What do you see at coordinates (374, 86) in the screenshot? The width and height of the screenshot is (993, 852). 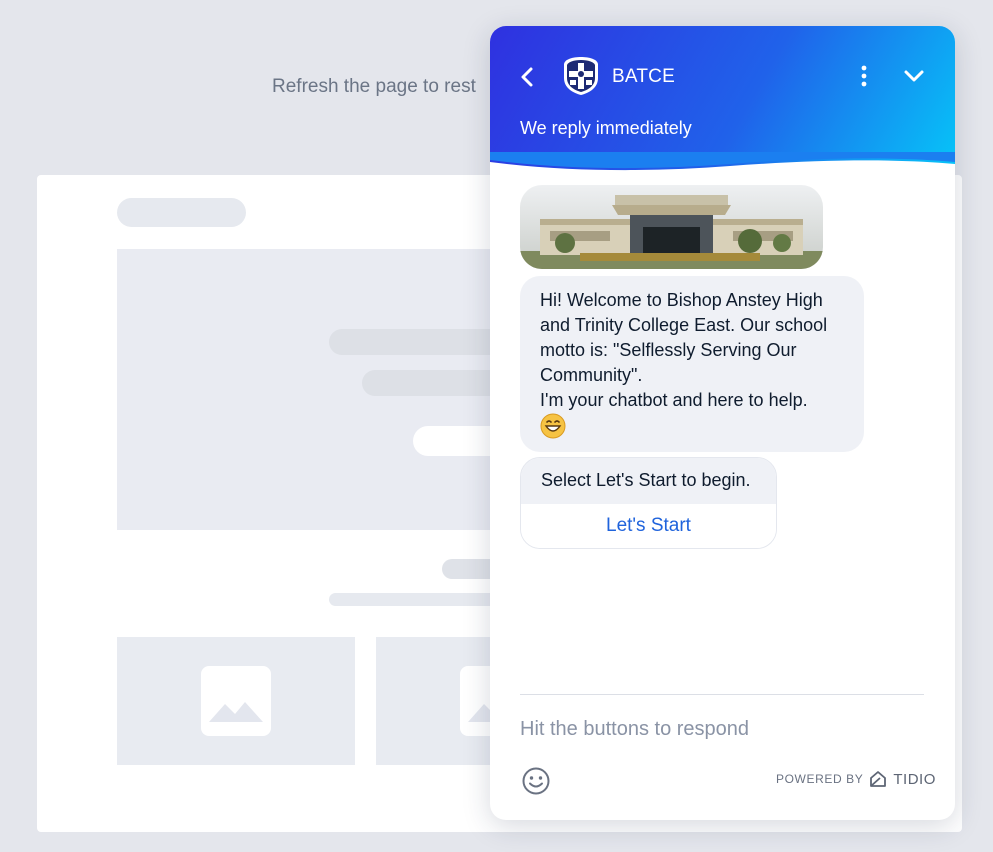 I see `refresh-notice: Refresh the page to rest` at bounding box center [374, 86].